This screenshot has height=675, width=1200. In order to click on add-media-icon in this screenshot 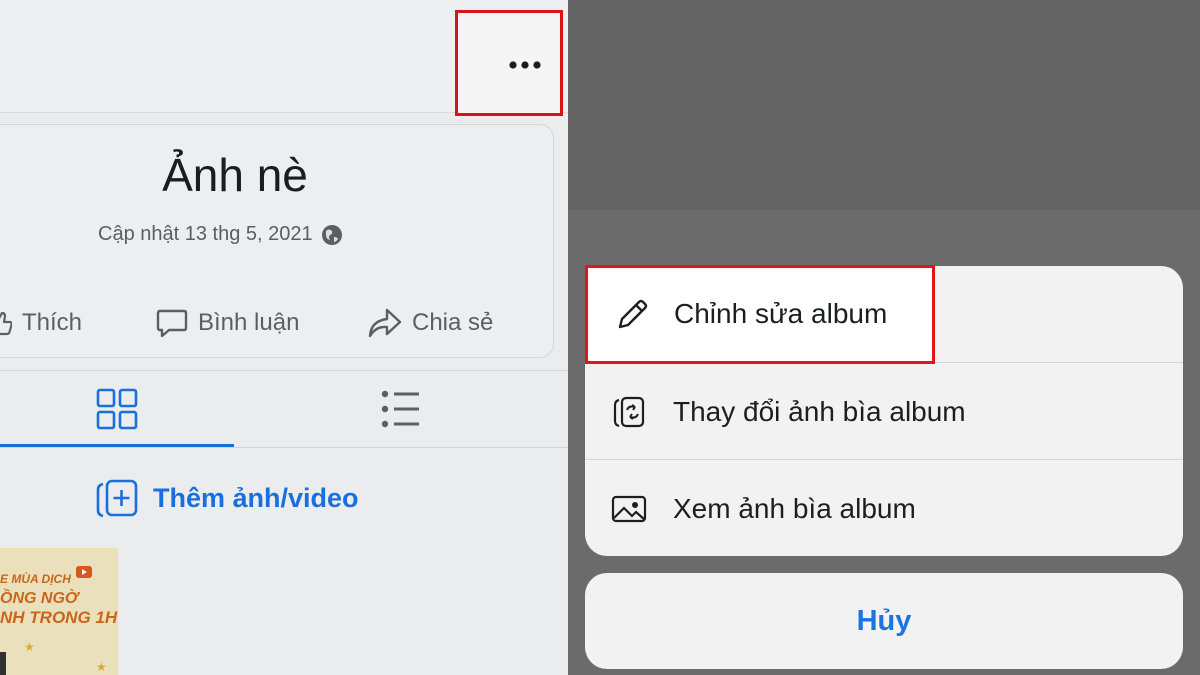, I will do `click(117, 498)`.